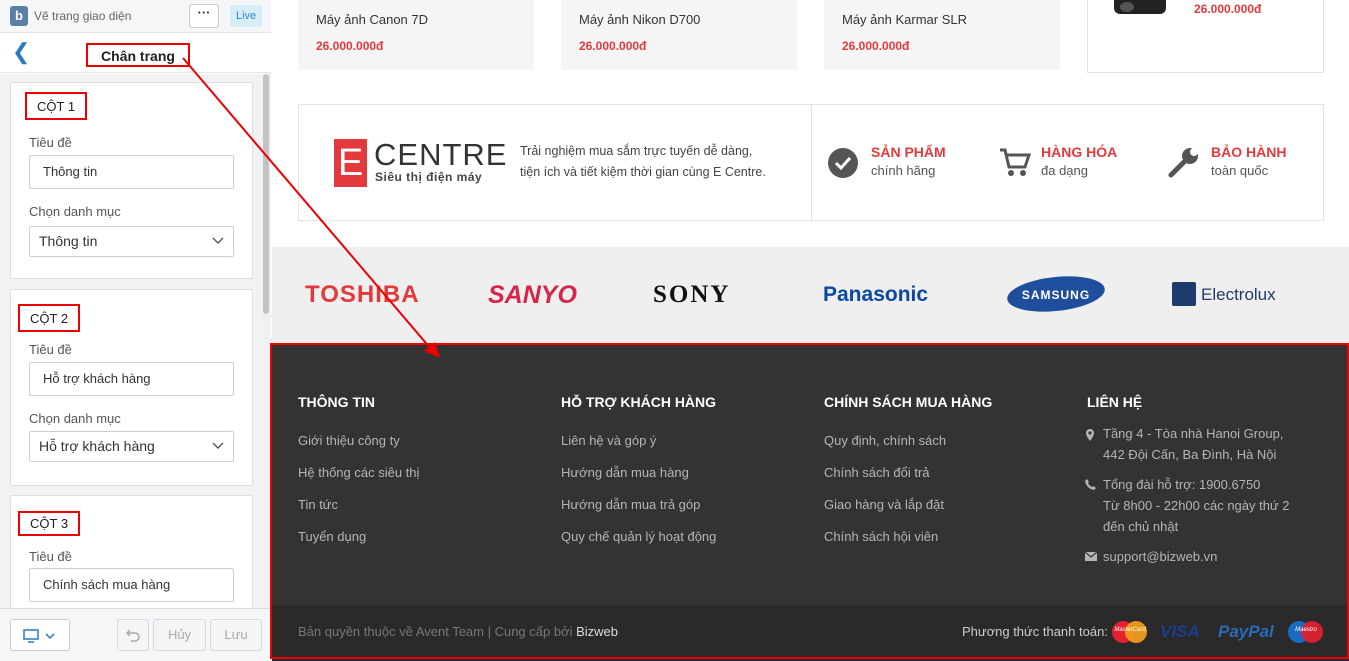  I want to click on column-label: CỘT 2, so click(49, 318).